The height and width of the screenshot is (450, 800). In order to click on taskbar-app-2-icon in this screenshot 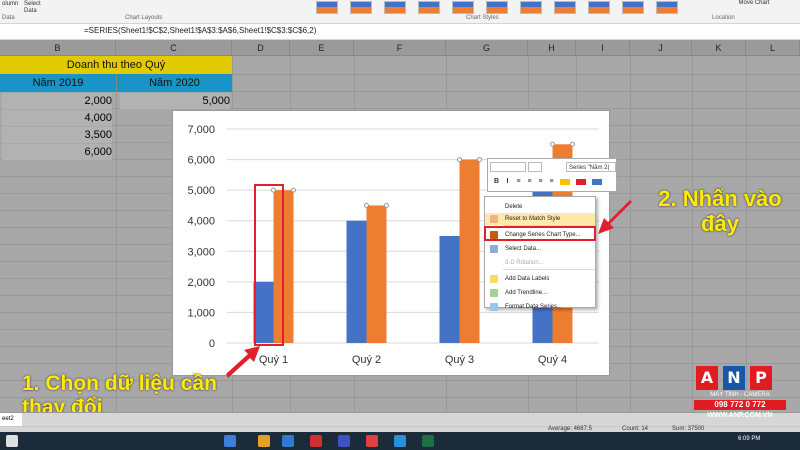, I will do `click(264, 441)`.